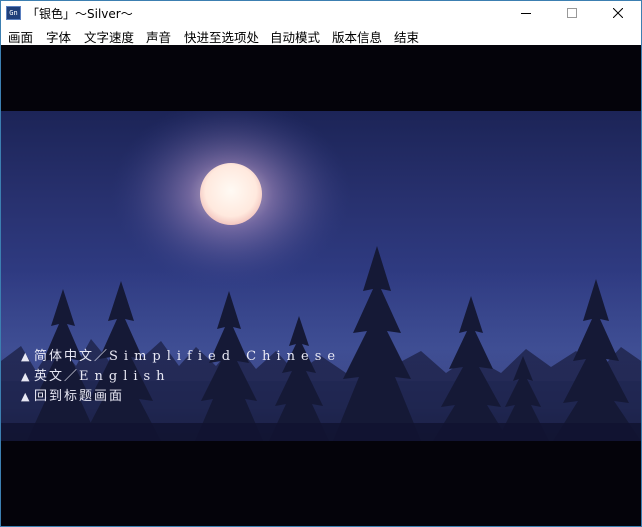  Describe the element at coordinates (109, 36) in the screenshot. I see `menu-text-speed: 文字速度` at that location.